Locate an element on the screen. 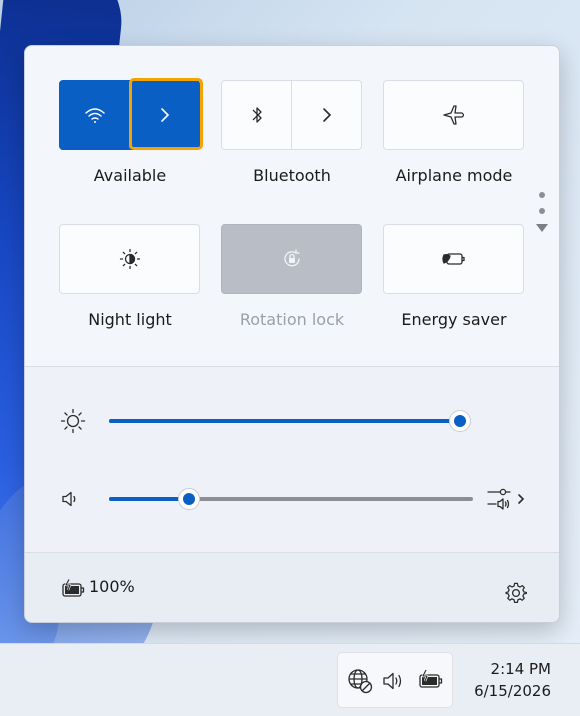  night-light-tile is located at coordinates (129, 259).